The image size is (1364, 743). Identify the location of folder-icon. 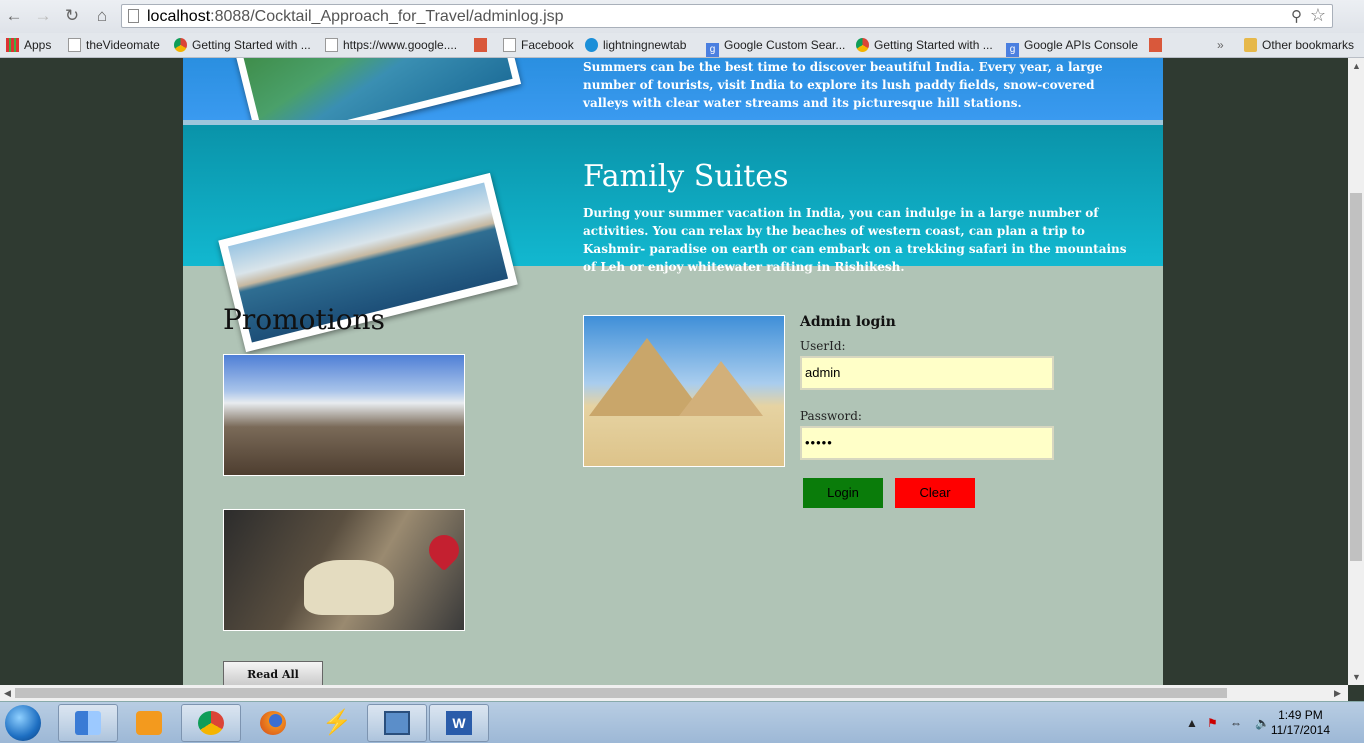
(1250, 45).